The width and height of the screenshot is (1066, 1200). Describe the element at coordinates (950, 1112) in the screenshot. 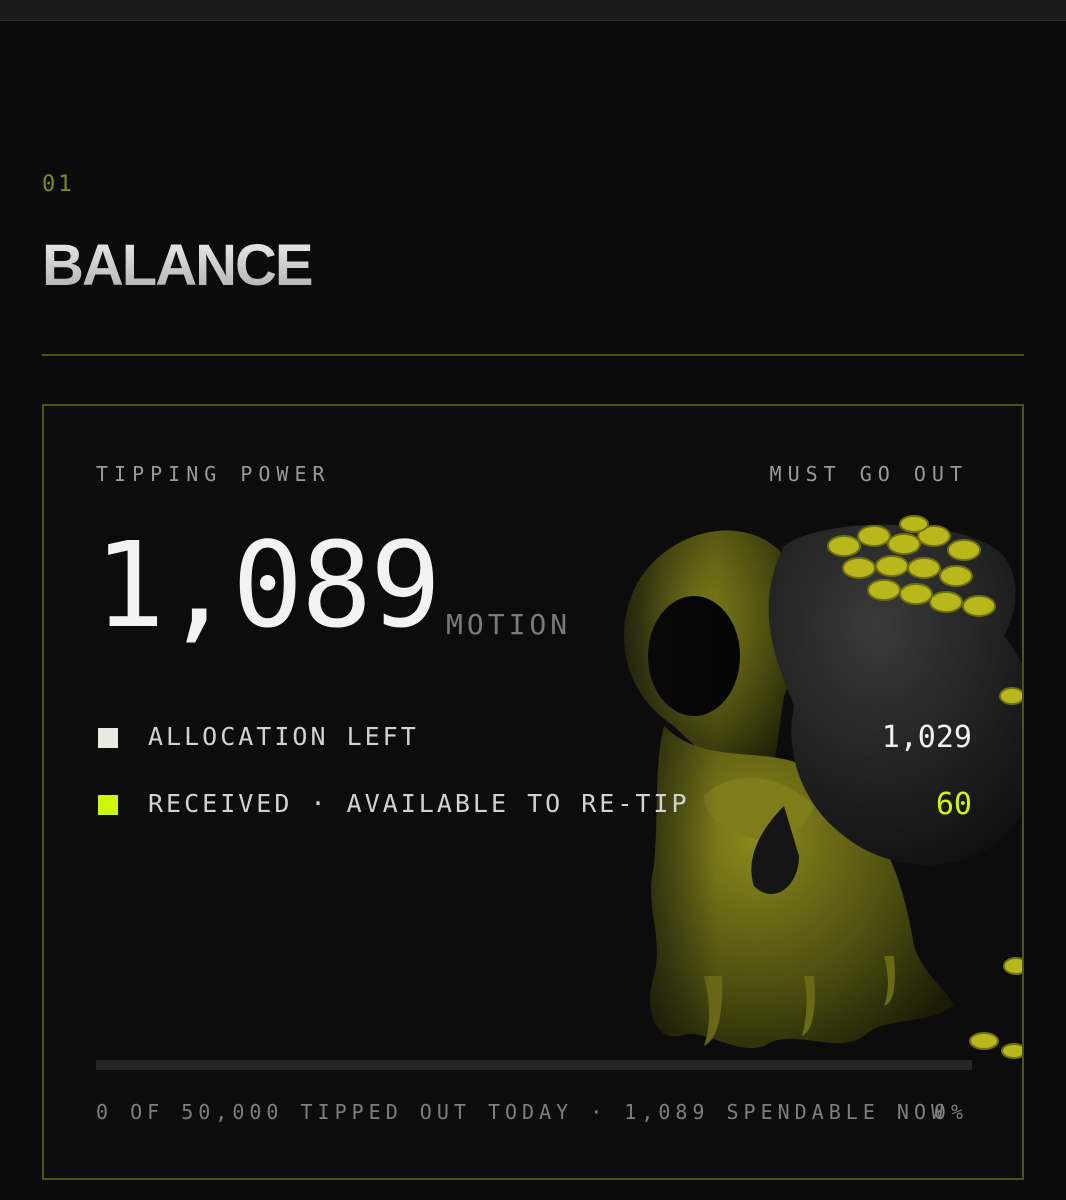

I see `tipped-out-percent: 0%` at that location.